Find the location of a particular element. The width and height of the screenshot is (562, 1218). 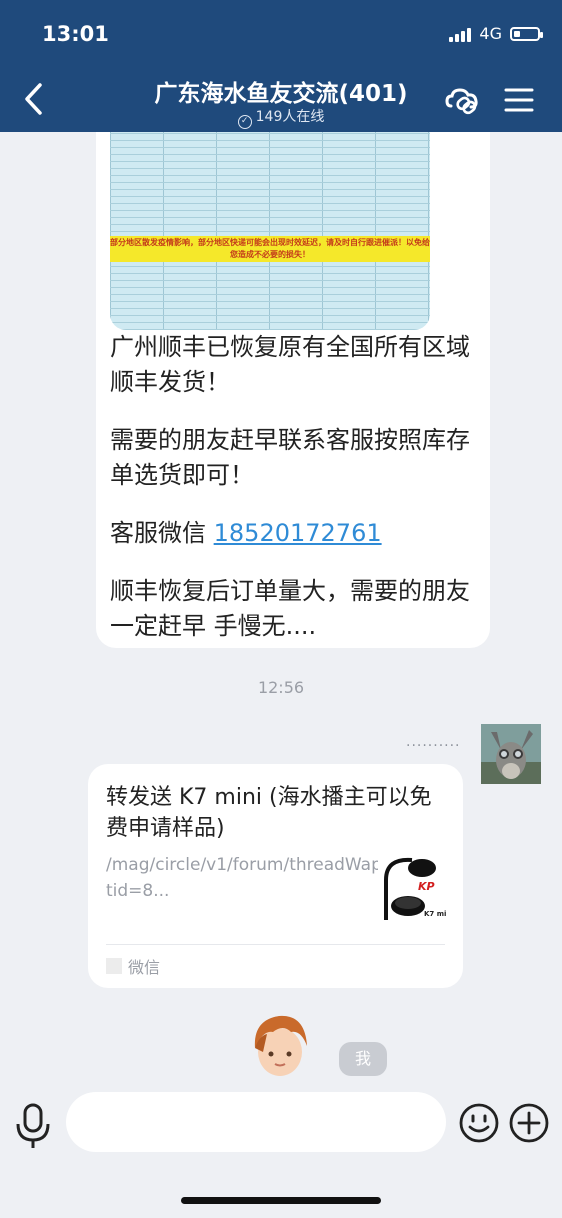

avatar is located at coordinates (511, 754).